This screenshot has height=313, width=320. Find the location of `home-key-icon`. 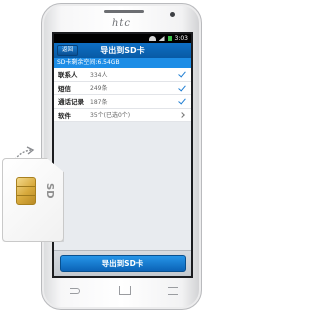

home-key-icon is located at coordinates (124, 290).